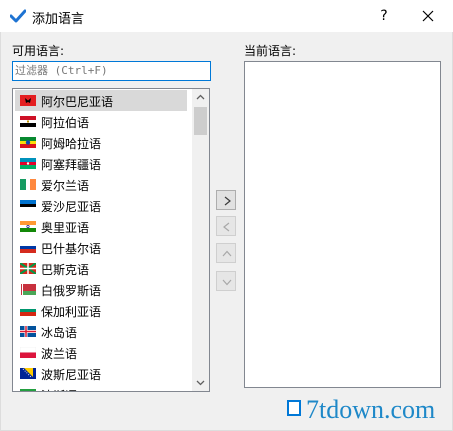  What do you see at coordinates (101, 352) in the screenshot?
I see `language-item: 波兰语` at bounding box center [101, 352].